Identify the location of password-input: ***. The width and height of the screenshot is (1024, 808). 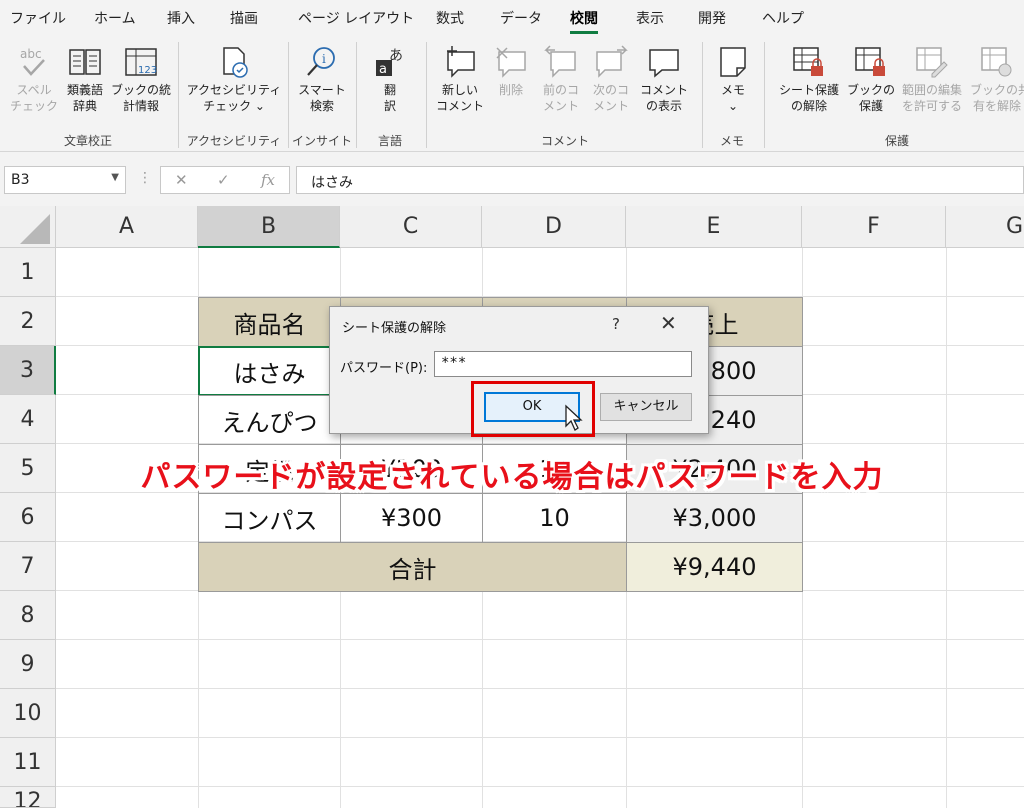
(563, 364).